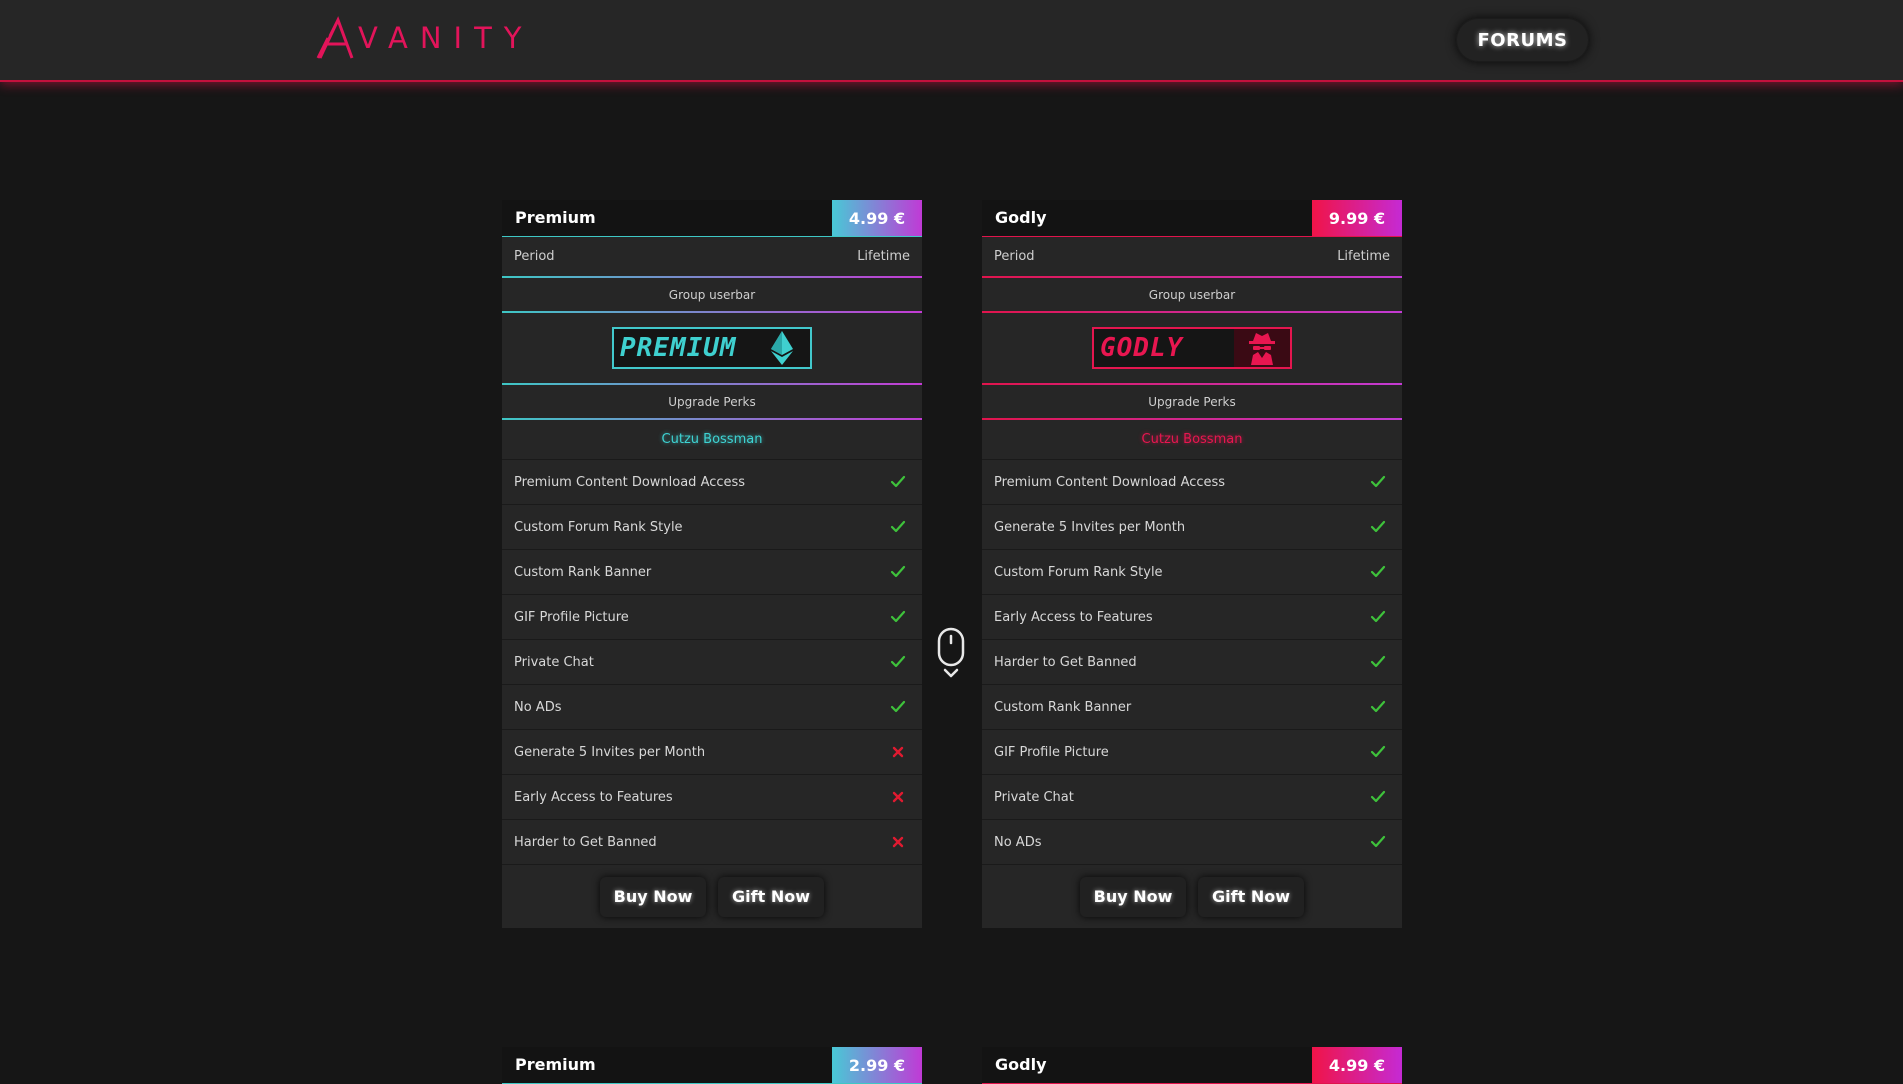 The image size is (1903, 1084). Describe the element at coordinates (1357, 218) in the screenshot. I see `plan-price: 9.99 €` at that location.